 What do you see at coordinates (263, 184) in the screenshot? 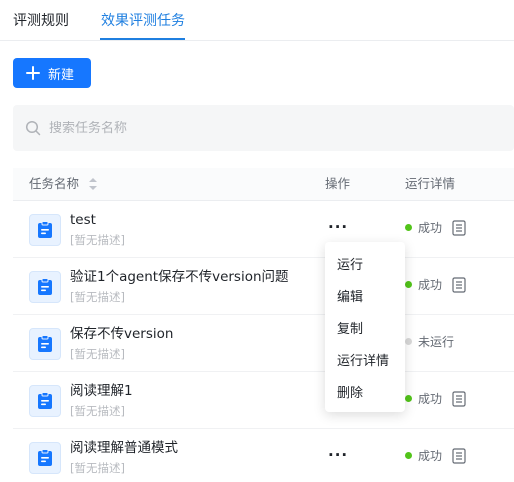
I see `table-header: 任务名称 操作 运行详情` at bounding box center [263, 184].